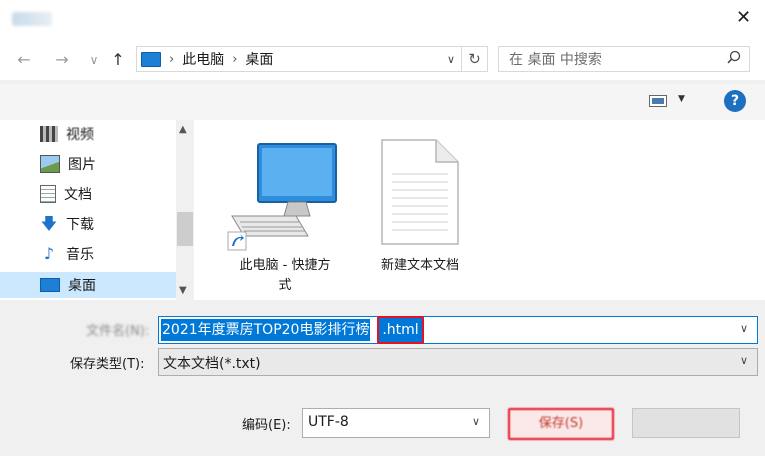 This screenshot has height=456, width=765. What do you see at coordinates (285, 265) in the screenshot?
I see `file-label: 此电脑 - 快捷方` at bounding box center [285, 265].